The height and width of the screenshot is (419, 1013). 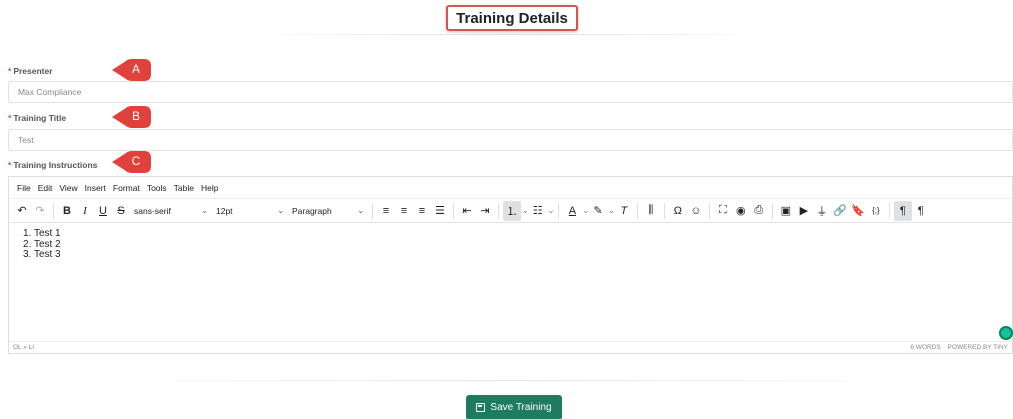 What do you see at coordinates (103, 211) in the screenshot?
I see `underline-icon: U` at bounding box center [103, 211].